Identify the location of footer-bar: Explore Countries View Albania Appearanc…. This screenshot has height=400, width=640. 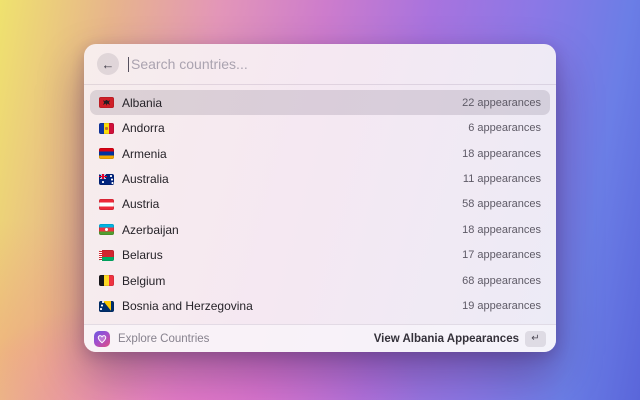
(320, 338).